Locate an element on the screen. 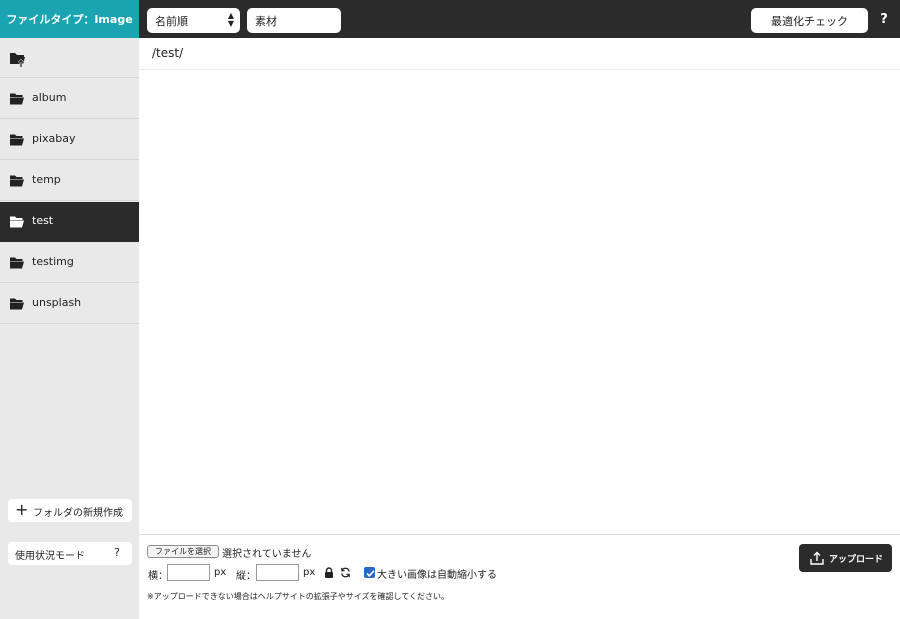 Image resolution: width=900 pixels, height=619 pixels. upload-label: アップロード is located at coordinates (856, 560).